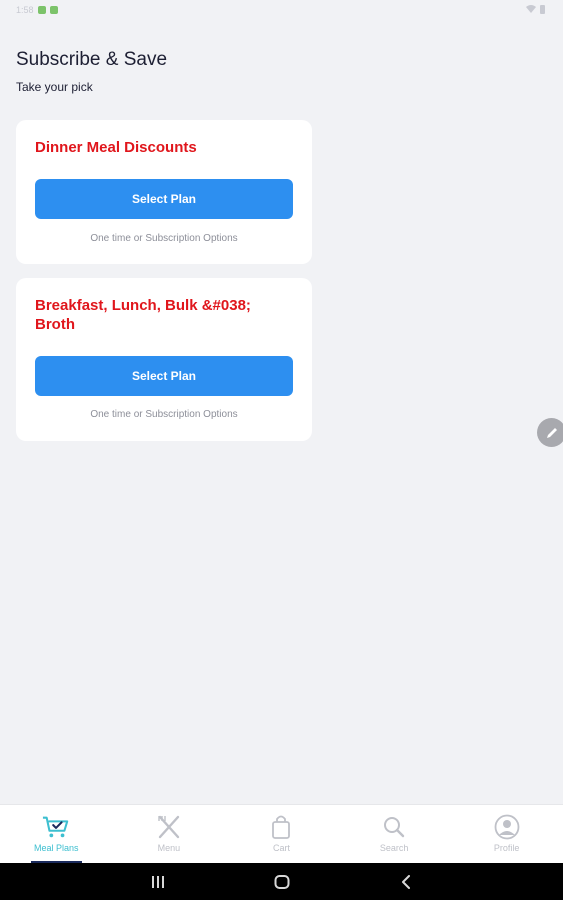 The width and height of the screenshot is (563, 900). Describe the element at coordinates (56, 848) in the screenshot. I see `nav-label: Meal Plans` at that location.